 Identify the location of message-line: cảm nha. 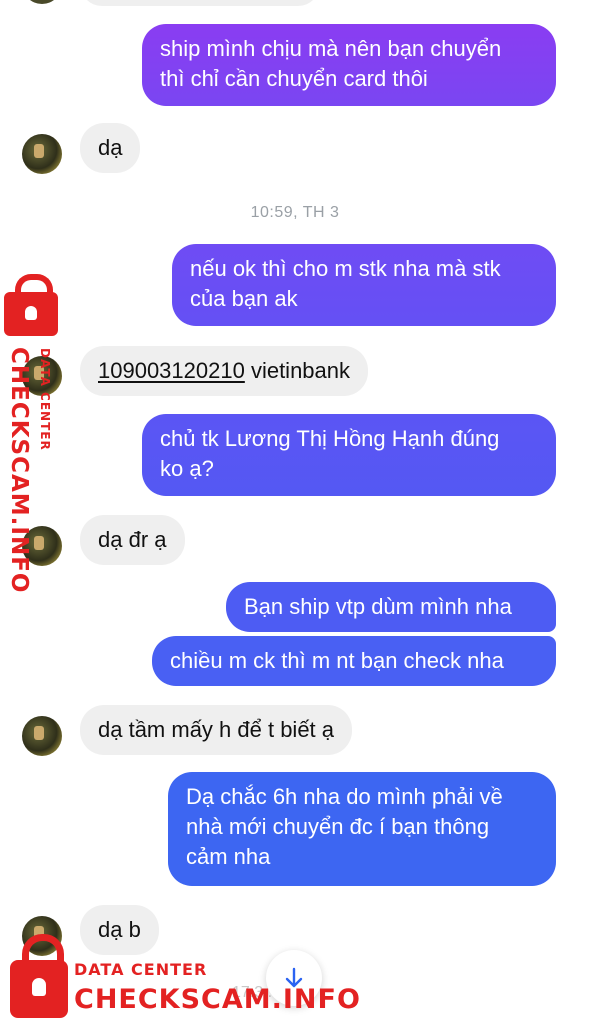
(228, 856).